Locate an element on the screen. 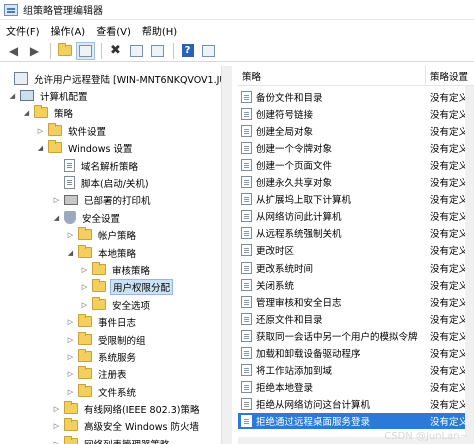 This screenshot has width=474, height=444. menu-action: 操作(A) is located at coordinates (71, 30).